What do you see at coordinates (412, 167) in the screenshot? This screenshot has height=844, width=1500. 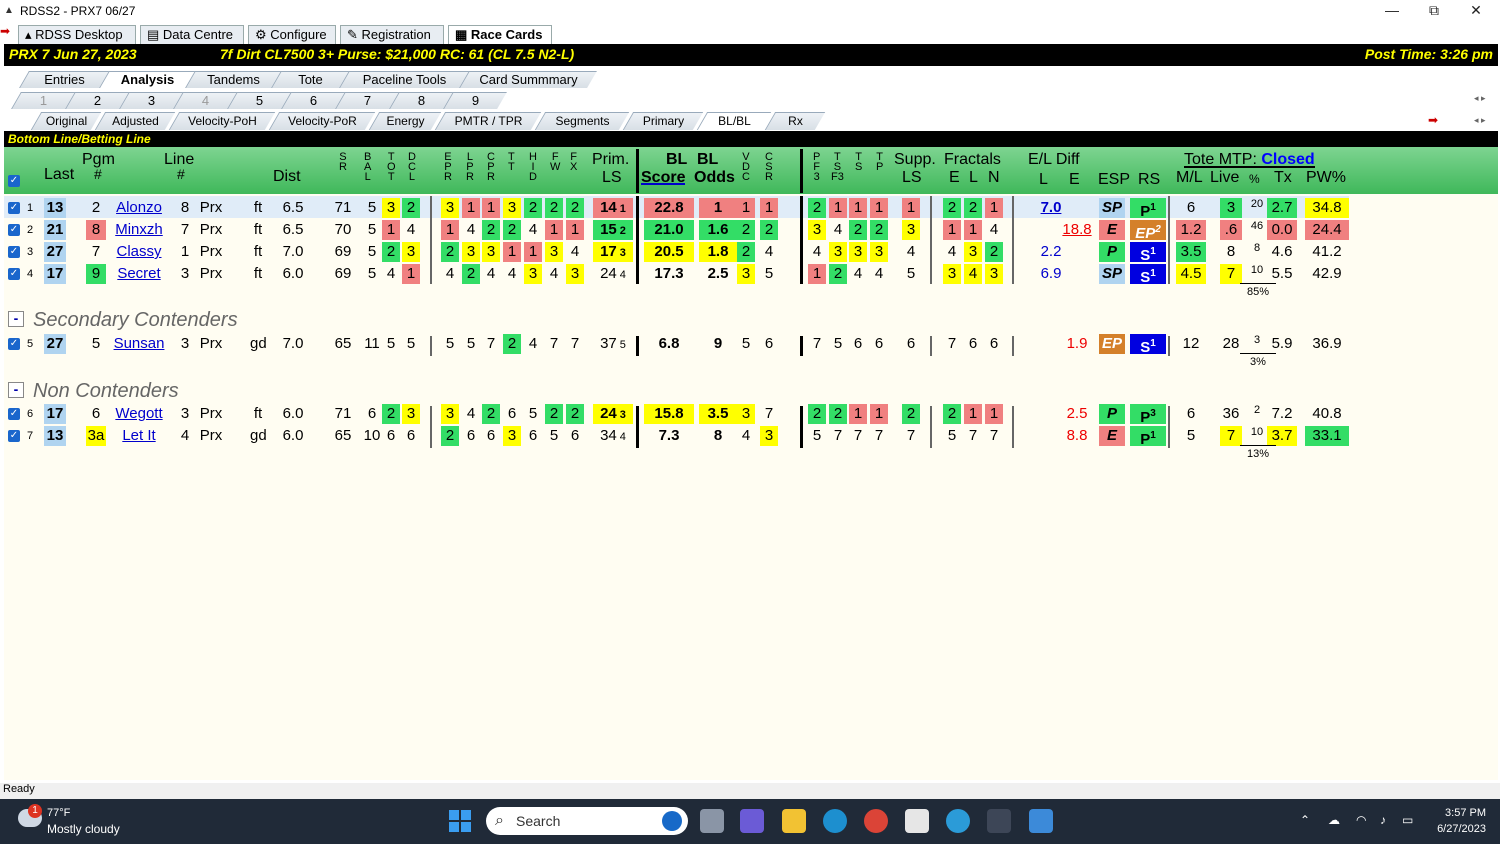 I see `col-dcl: D C L` at bounding box center [412, 167].